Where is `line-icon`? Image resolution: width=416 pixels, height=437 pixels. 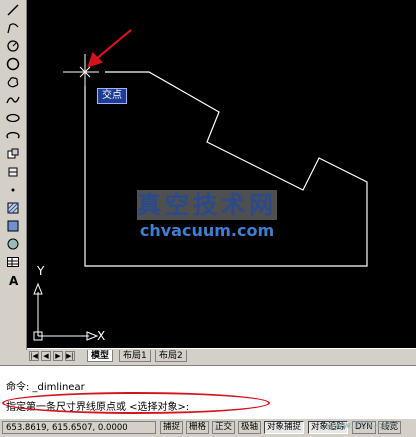
line-icon is located at coordinates (13, 10).